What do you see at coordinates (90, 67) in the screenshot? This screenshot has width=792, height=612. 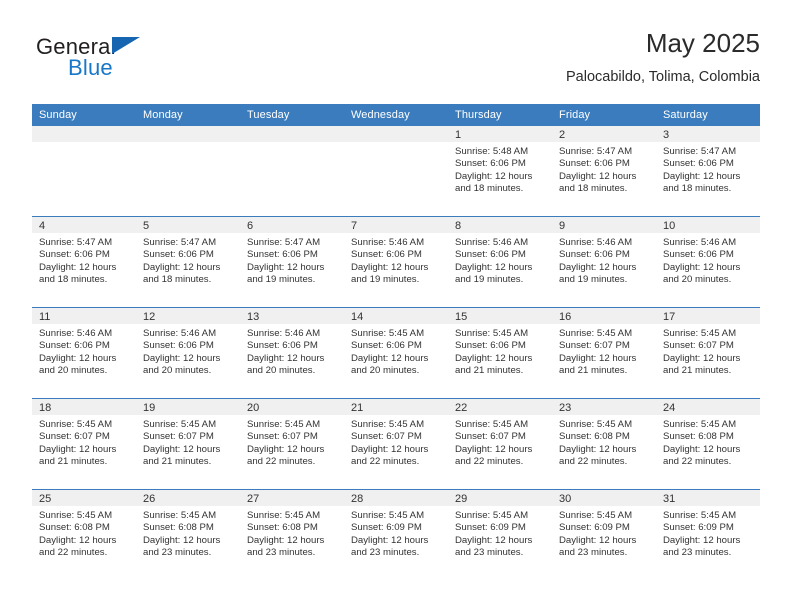 I see `brand-name-blue: Blue` at bounding box center [90, 67].